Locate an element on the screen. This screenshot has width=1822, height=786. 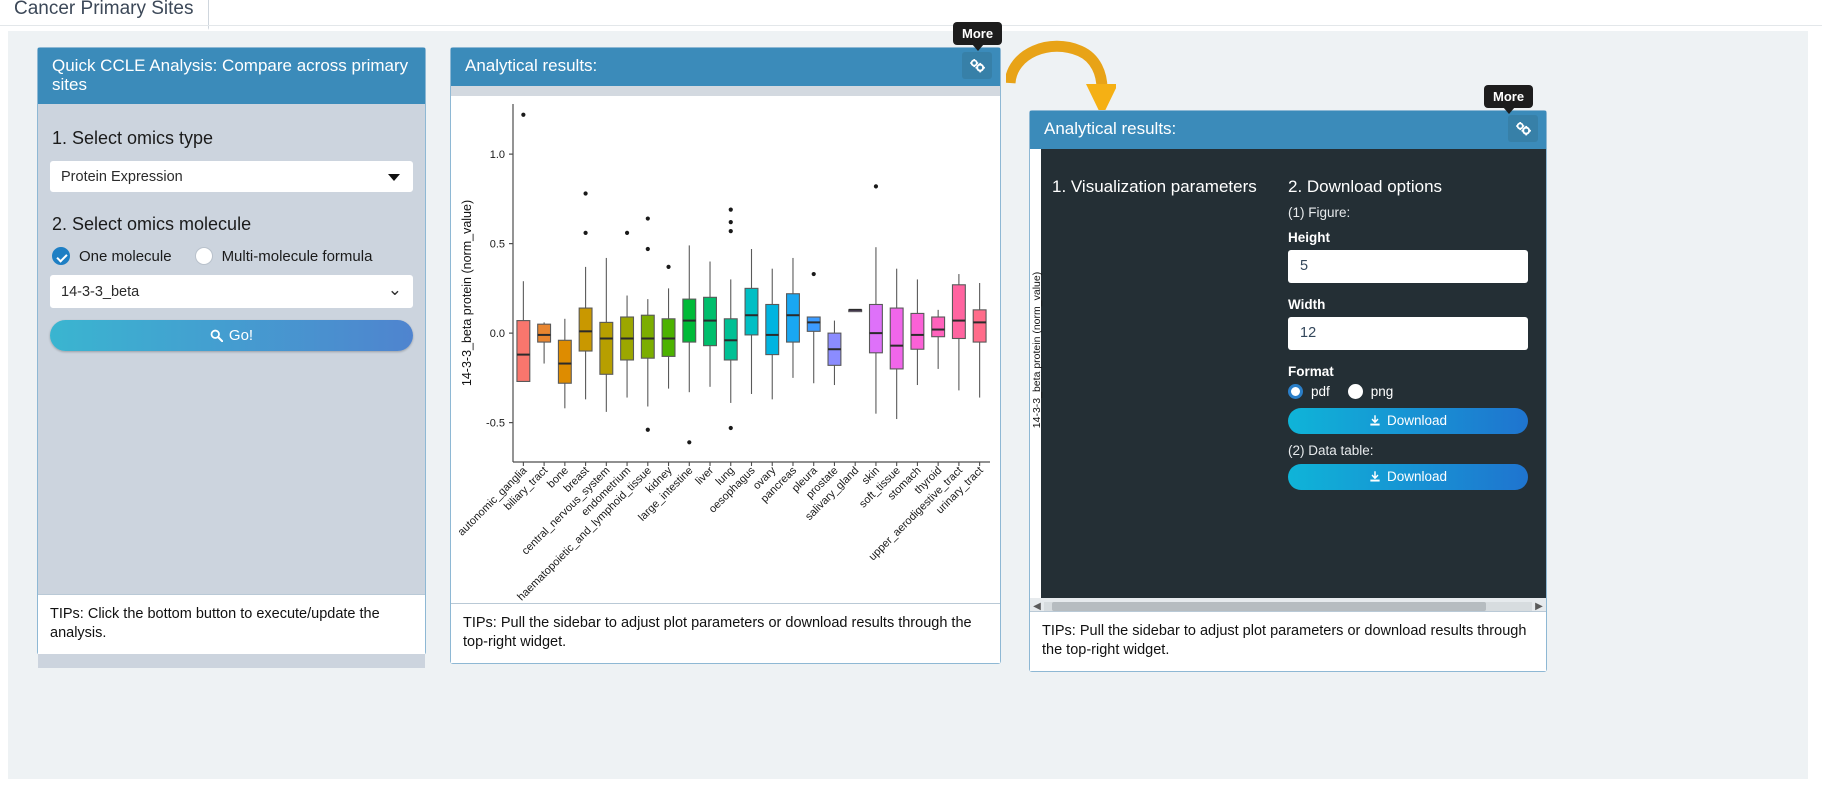
molecule-value: 14-3-3_beta is located at coordinates (100, 291).